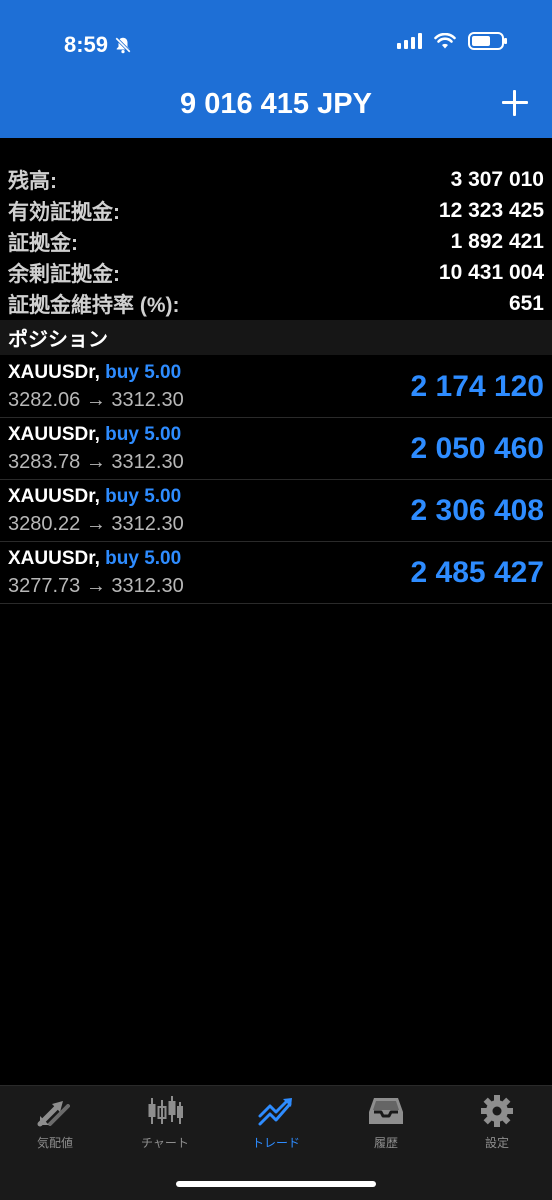 This screenshot has height=1200, width=552. Describe the element at coordinates (491, 210) in the screenshot. I see `summary-value: 12 323 425` at that location.